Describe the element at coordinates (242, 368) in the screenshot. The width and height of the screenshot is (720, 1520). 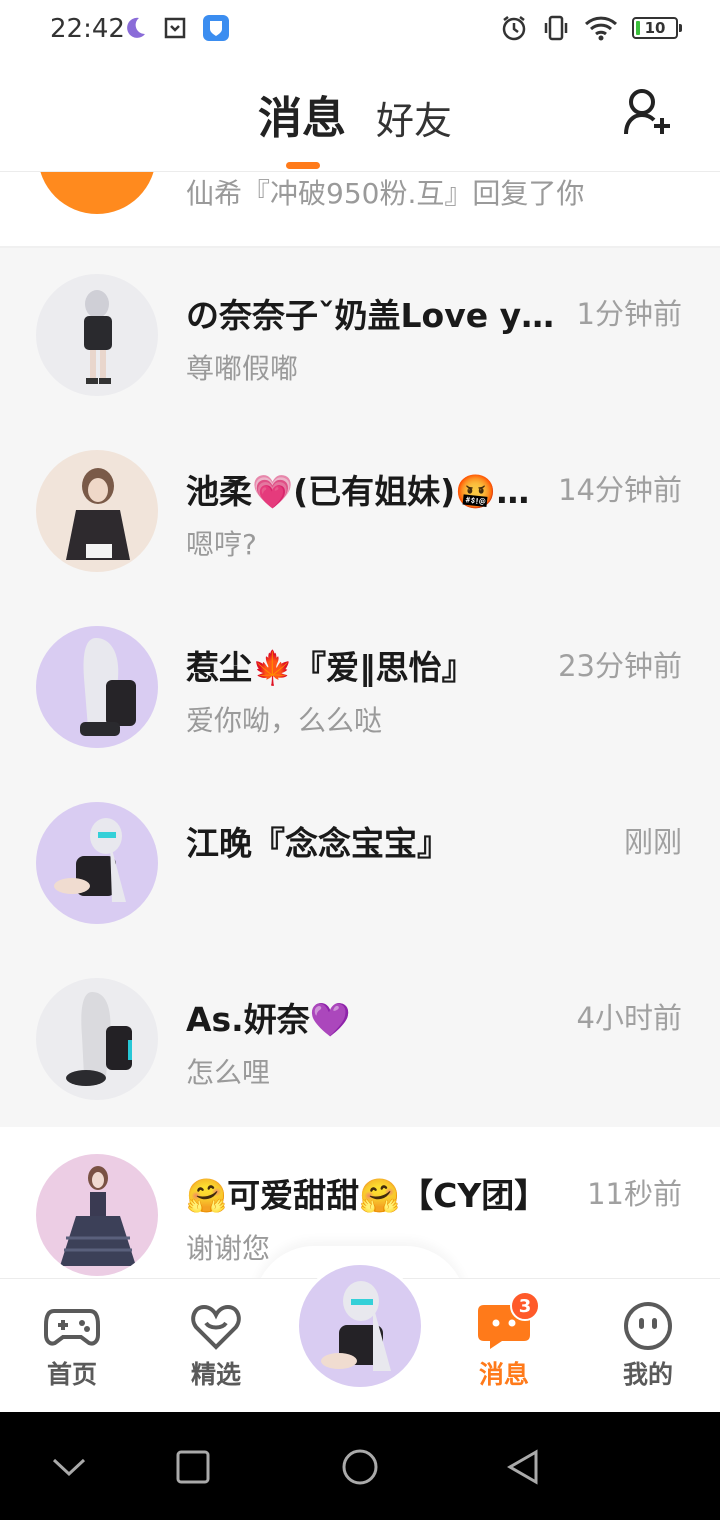
I see `message-preview: 尊嘟假嘟` at that location.